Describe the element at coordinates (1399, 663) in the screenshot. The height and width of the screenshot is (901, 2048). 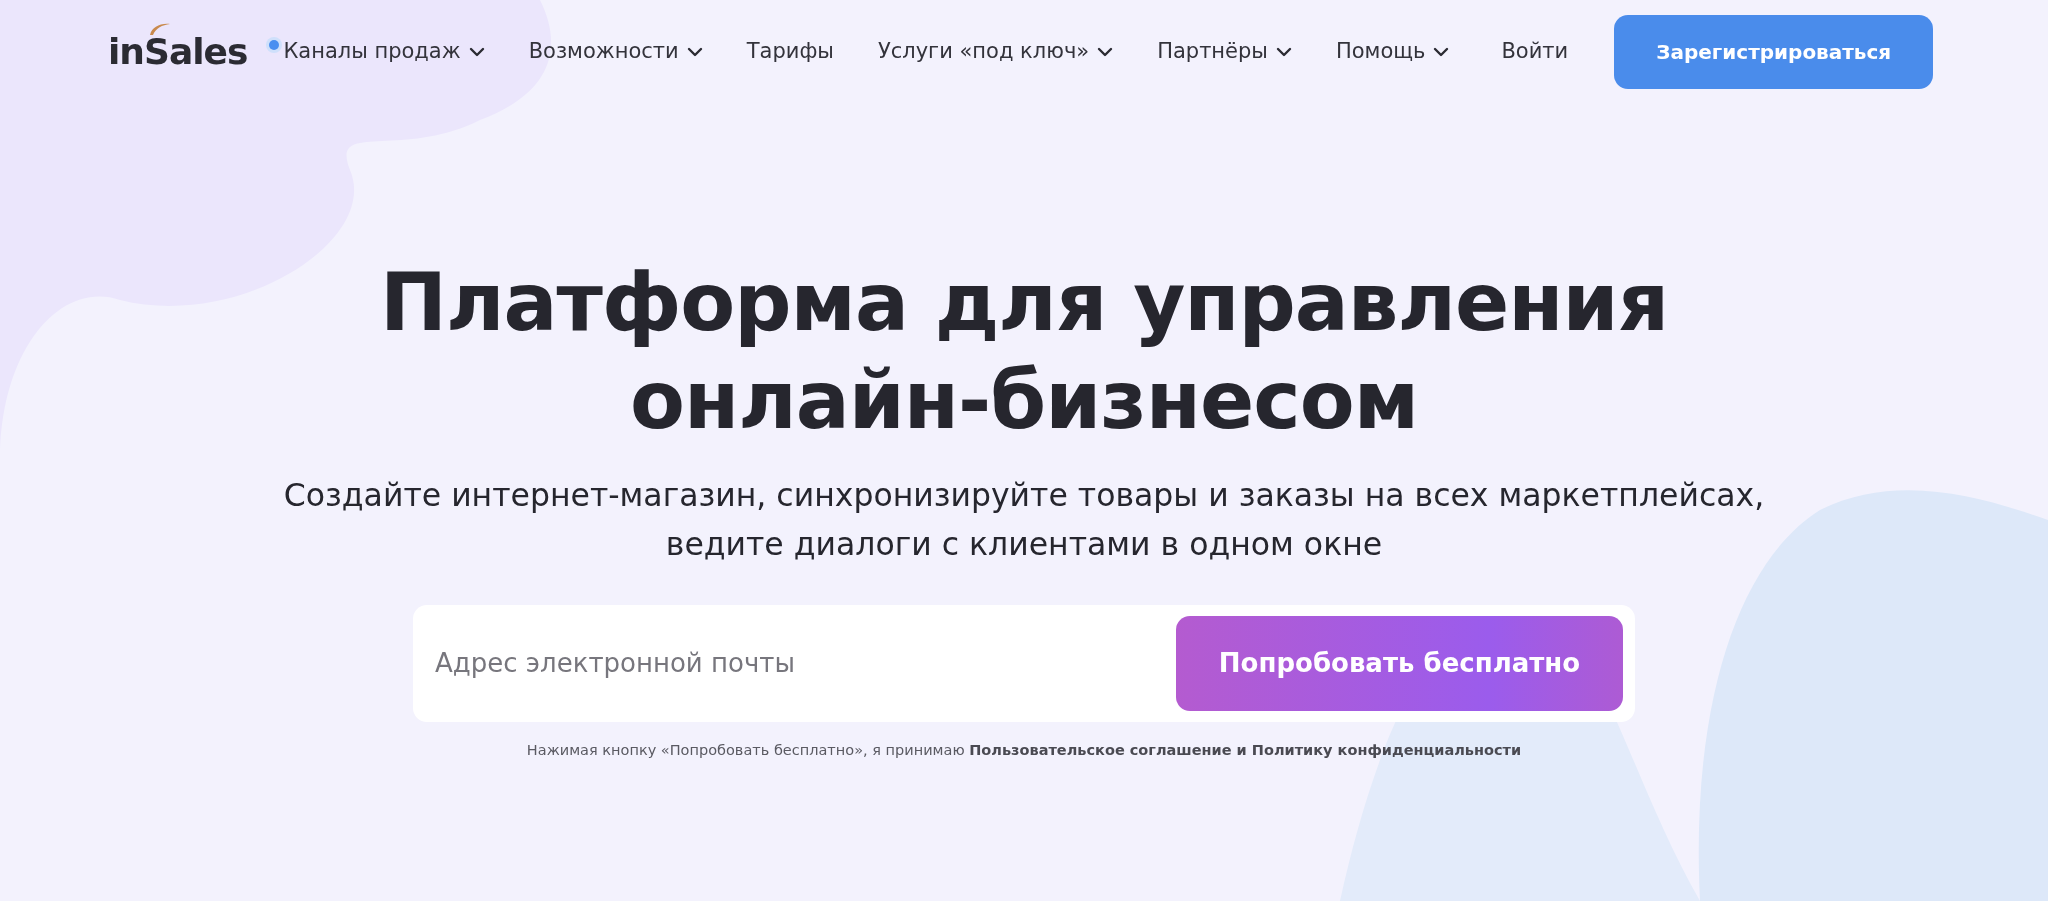
I see `try-free-button: Попробовать бесплатно` at that location.